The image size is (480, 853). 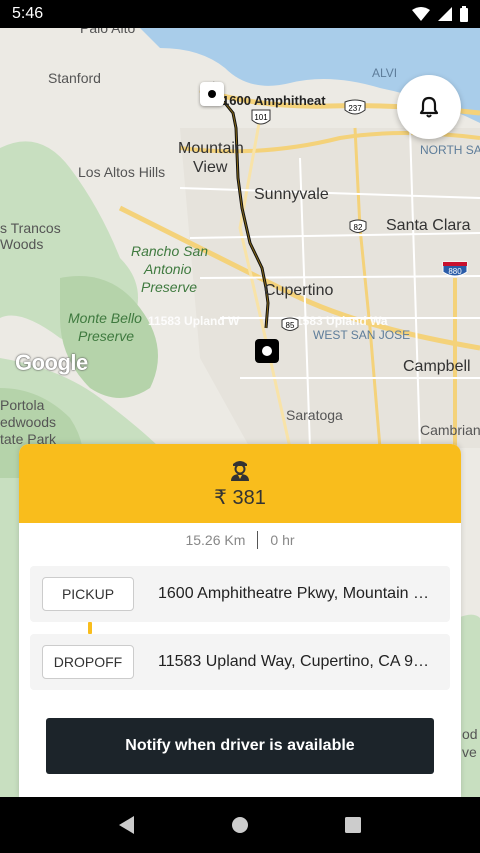 What do you see at coordinates (445, 14) in the screenshot?
I see `signal-icon` at bounding box center [445, 14].